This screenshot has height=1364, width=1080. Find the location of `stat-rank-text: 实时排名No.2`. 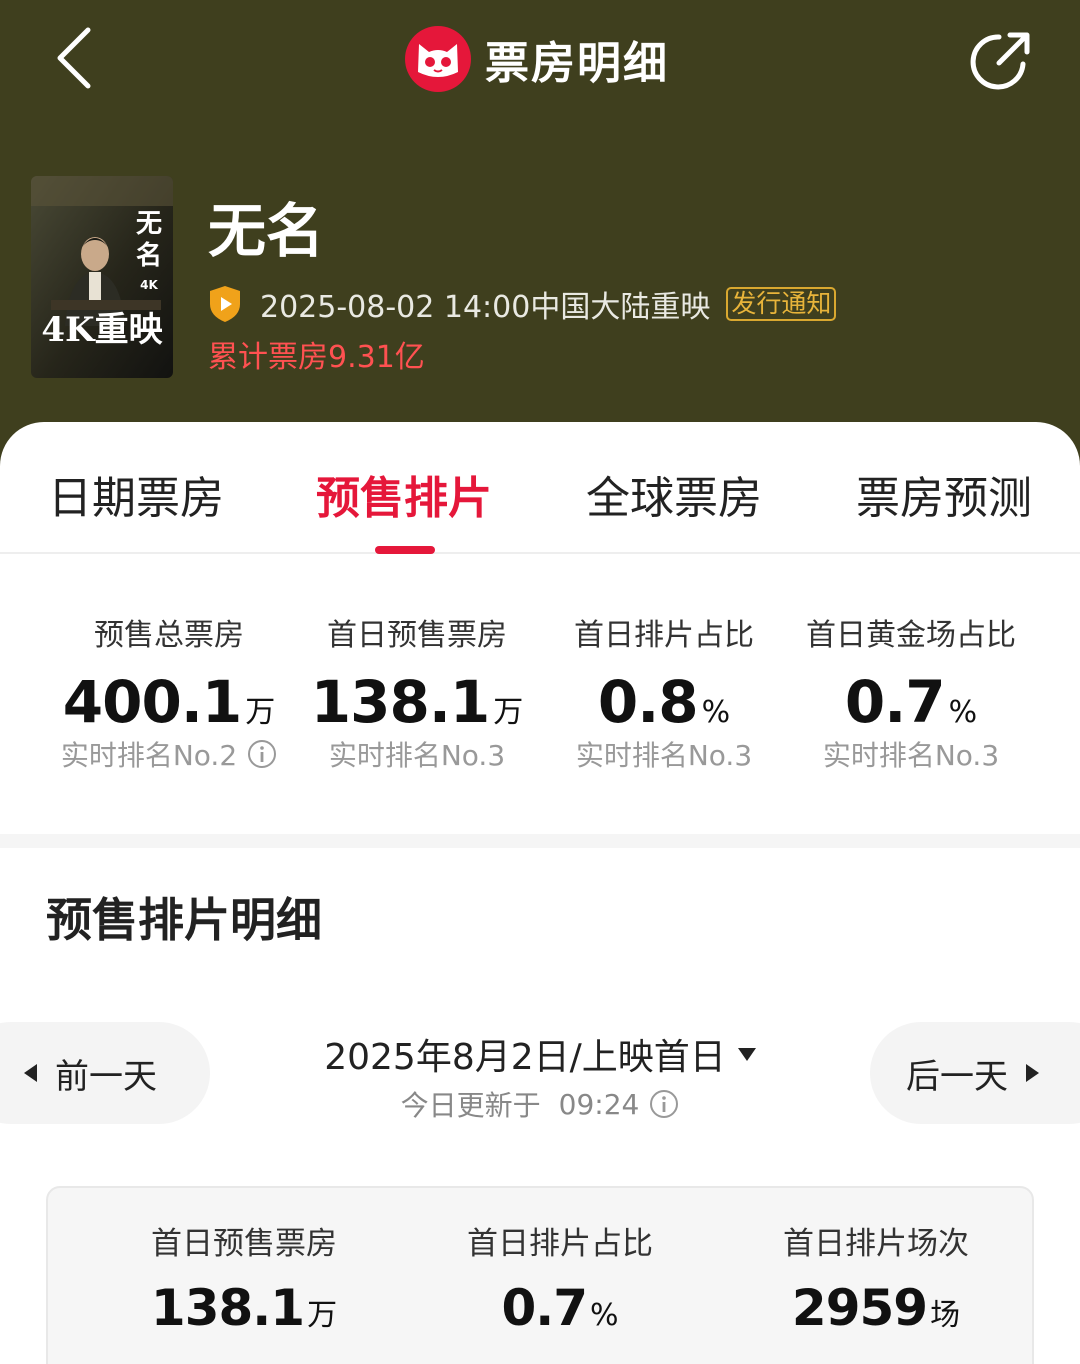

stat-rank-text: 实时排名No.2 is located at coordinates (149, 755).